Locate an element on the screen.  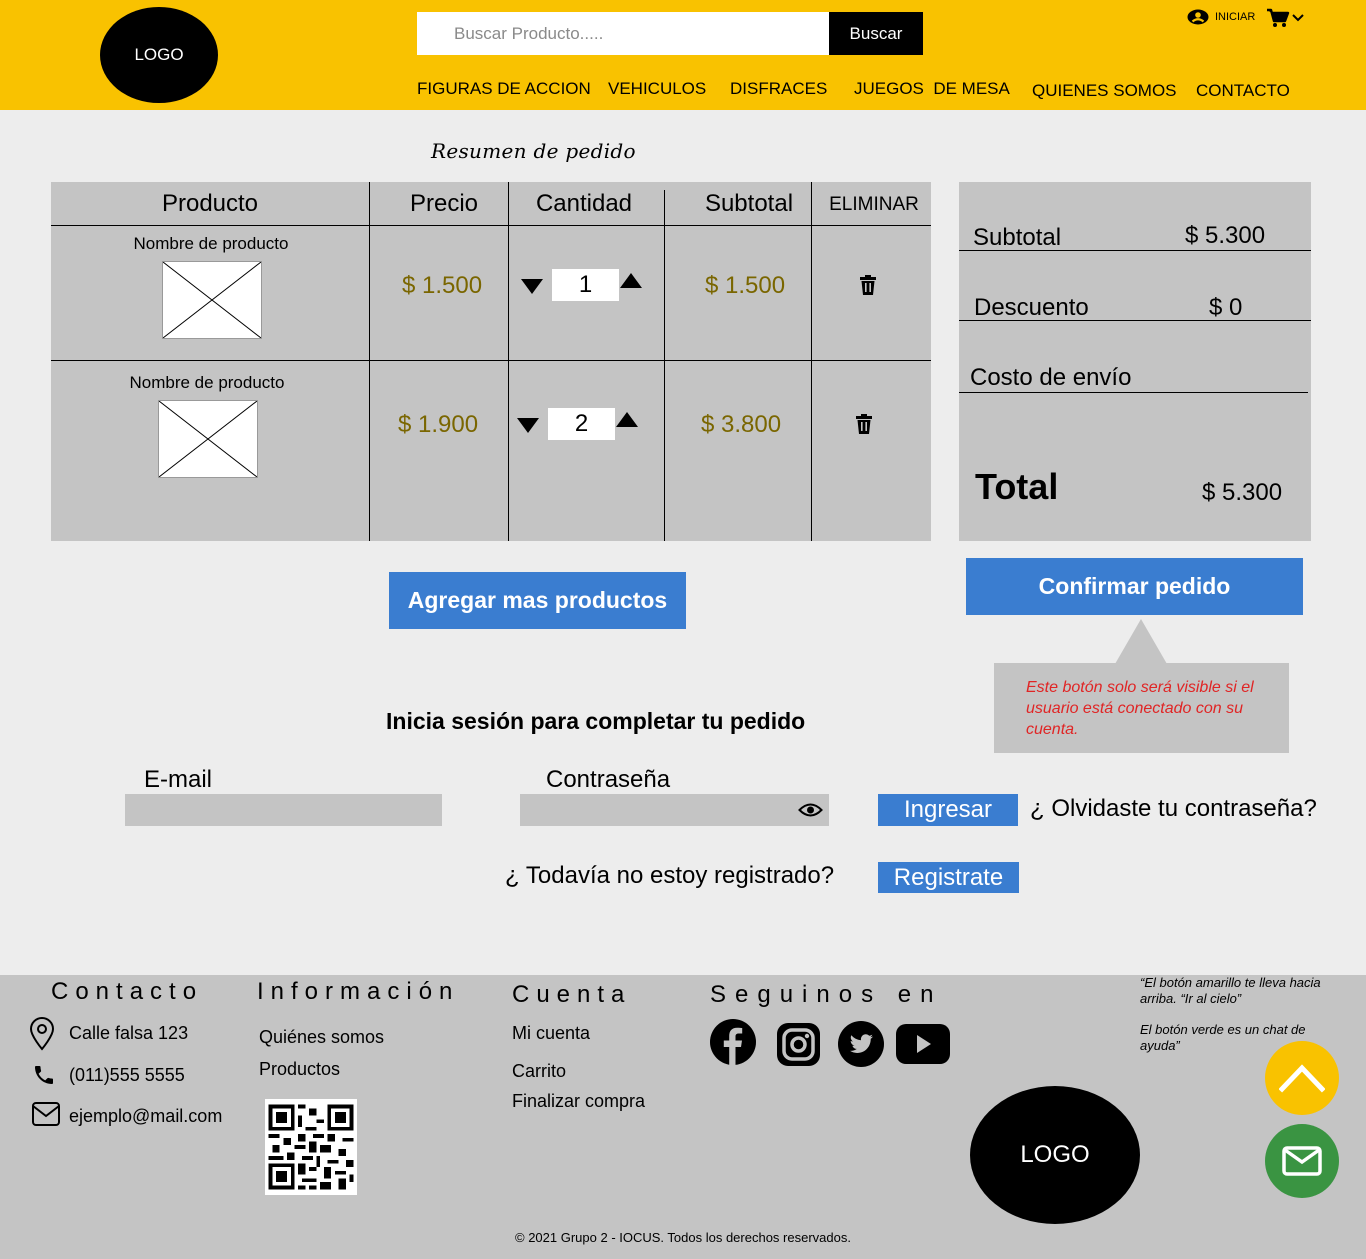
cart-button is located at coordinates (1285, 18).